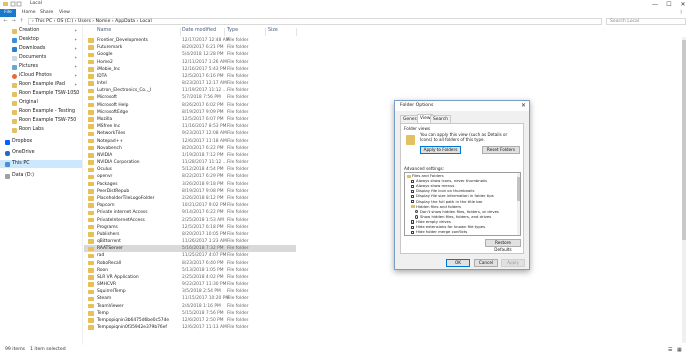 The height and width of the screenshot is (355, 690). I want to click on nav-item-onedrive: OneDrive, so click(41, 153).